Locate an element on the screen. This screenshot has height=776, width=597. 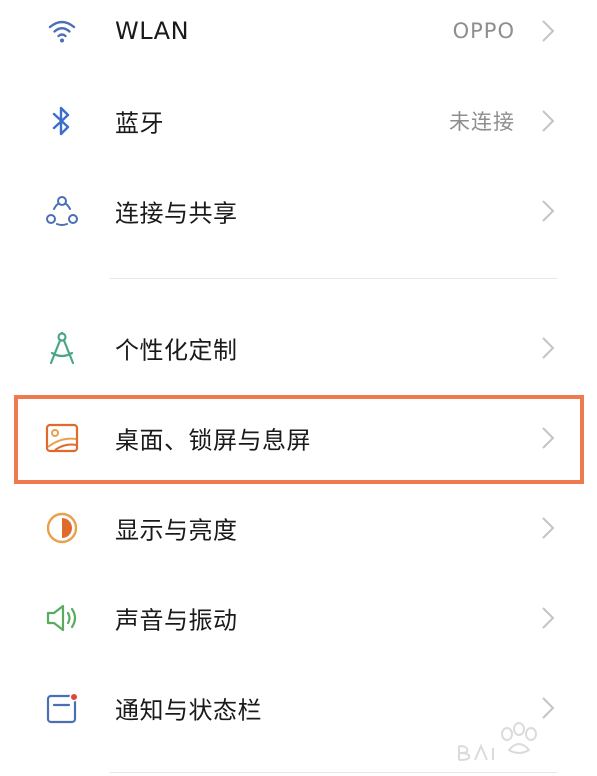
settings-item-bluetooth: 蓝牙 未连接 is located at coordinates (298, 121).